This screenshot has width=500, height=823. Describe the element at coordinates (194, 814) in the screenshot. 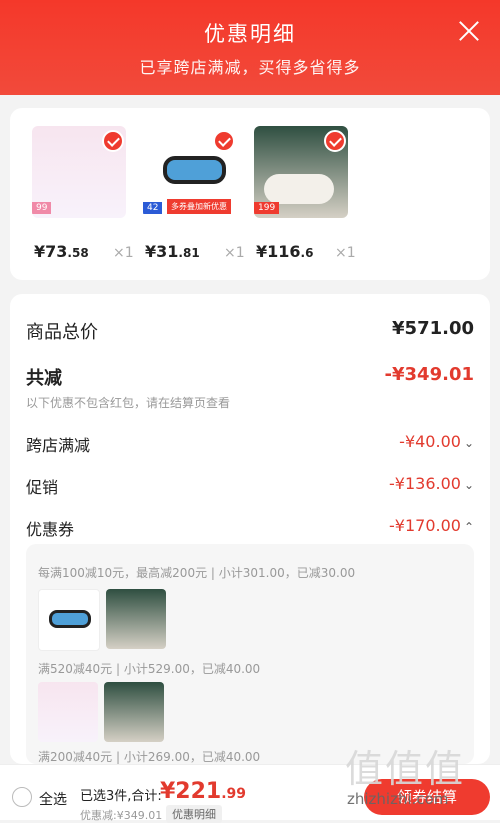

I see `discount-detail-button: 优惠明细` at that location.